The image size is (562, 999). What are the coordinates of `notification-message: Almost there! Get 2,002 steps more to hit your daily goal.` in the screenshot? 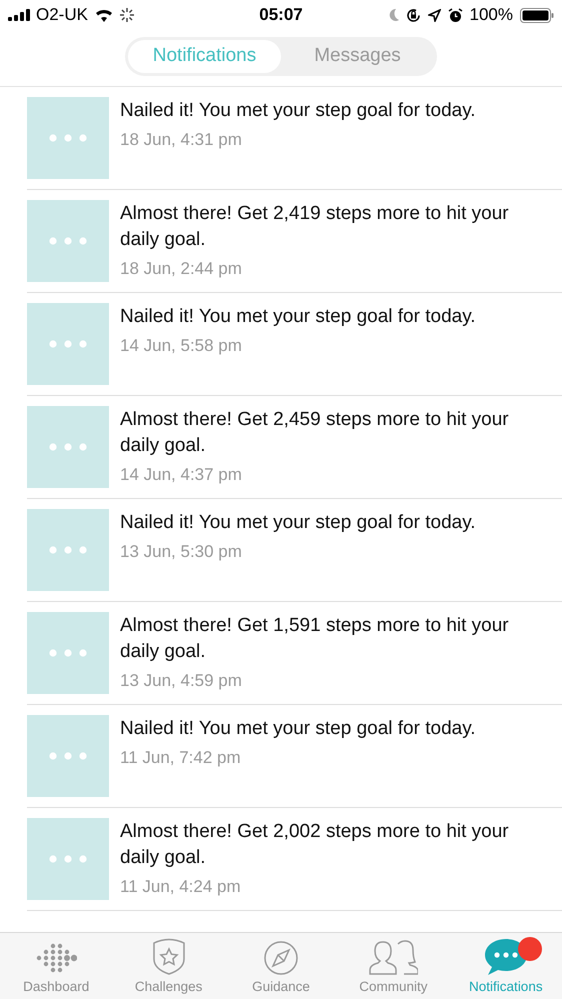 It's located at (315, 845).